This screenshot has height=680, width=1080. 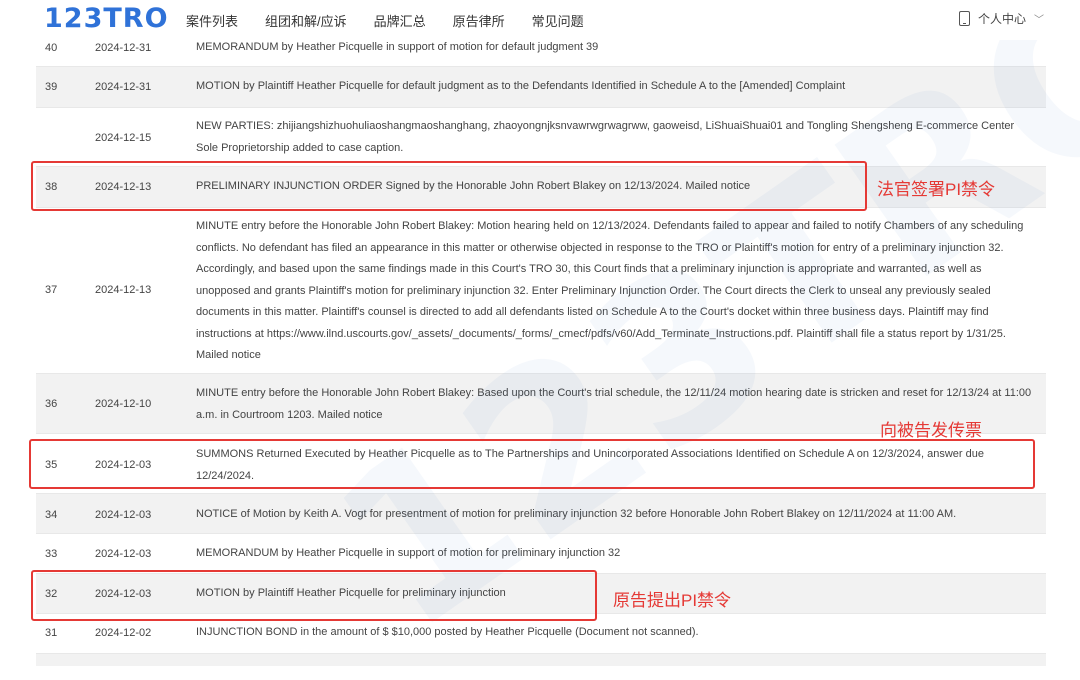 What do you see at coordinates (936, 189) in the screenshot?
I see `annotation-judge-signed-pi: 法官签署PI禁令` at bounding box center [936, 189].